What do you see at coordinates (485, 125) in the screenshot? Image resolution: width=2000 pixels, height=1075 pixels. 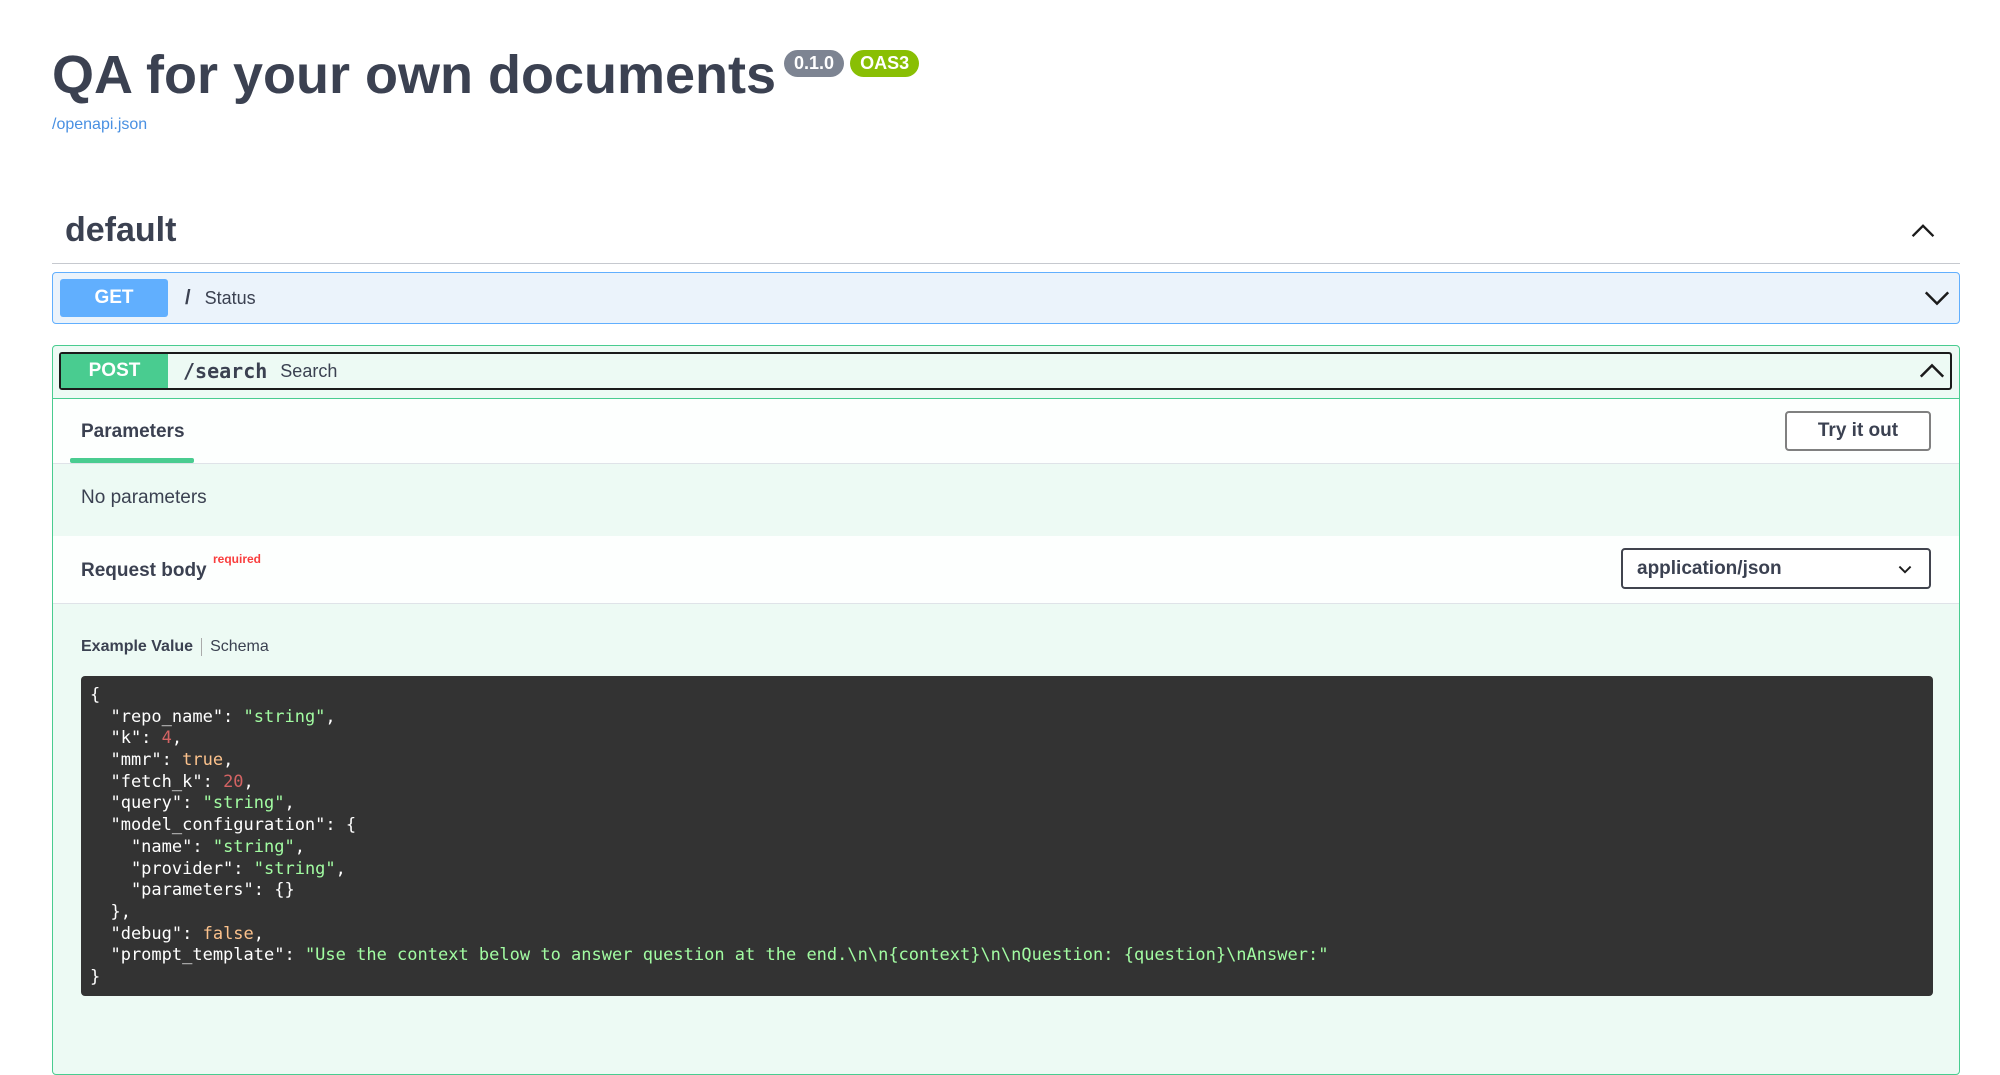 I see `openapi-json-link: /openapi.json` at bounding box center [485, 125].